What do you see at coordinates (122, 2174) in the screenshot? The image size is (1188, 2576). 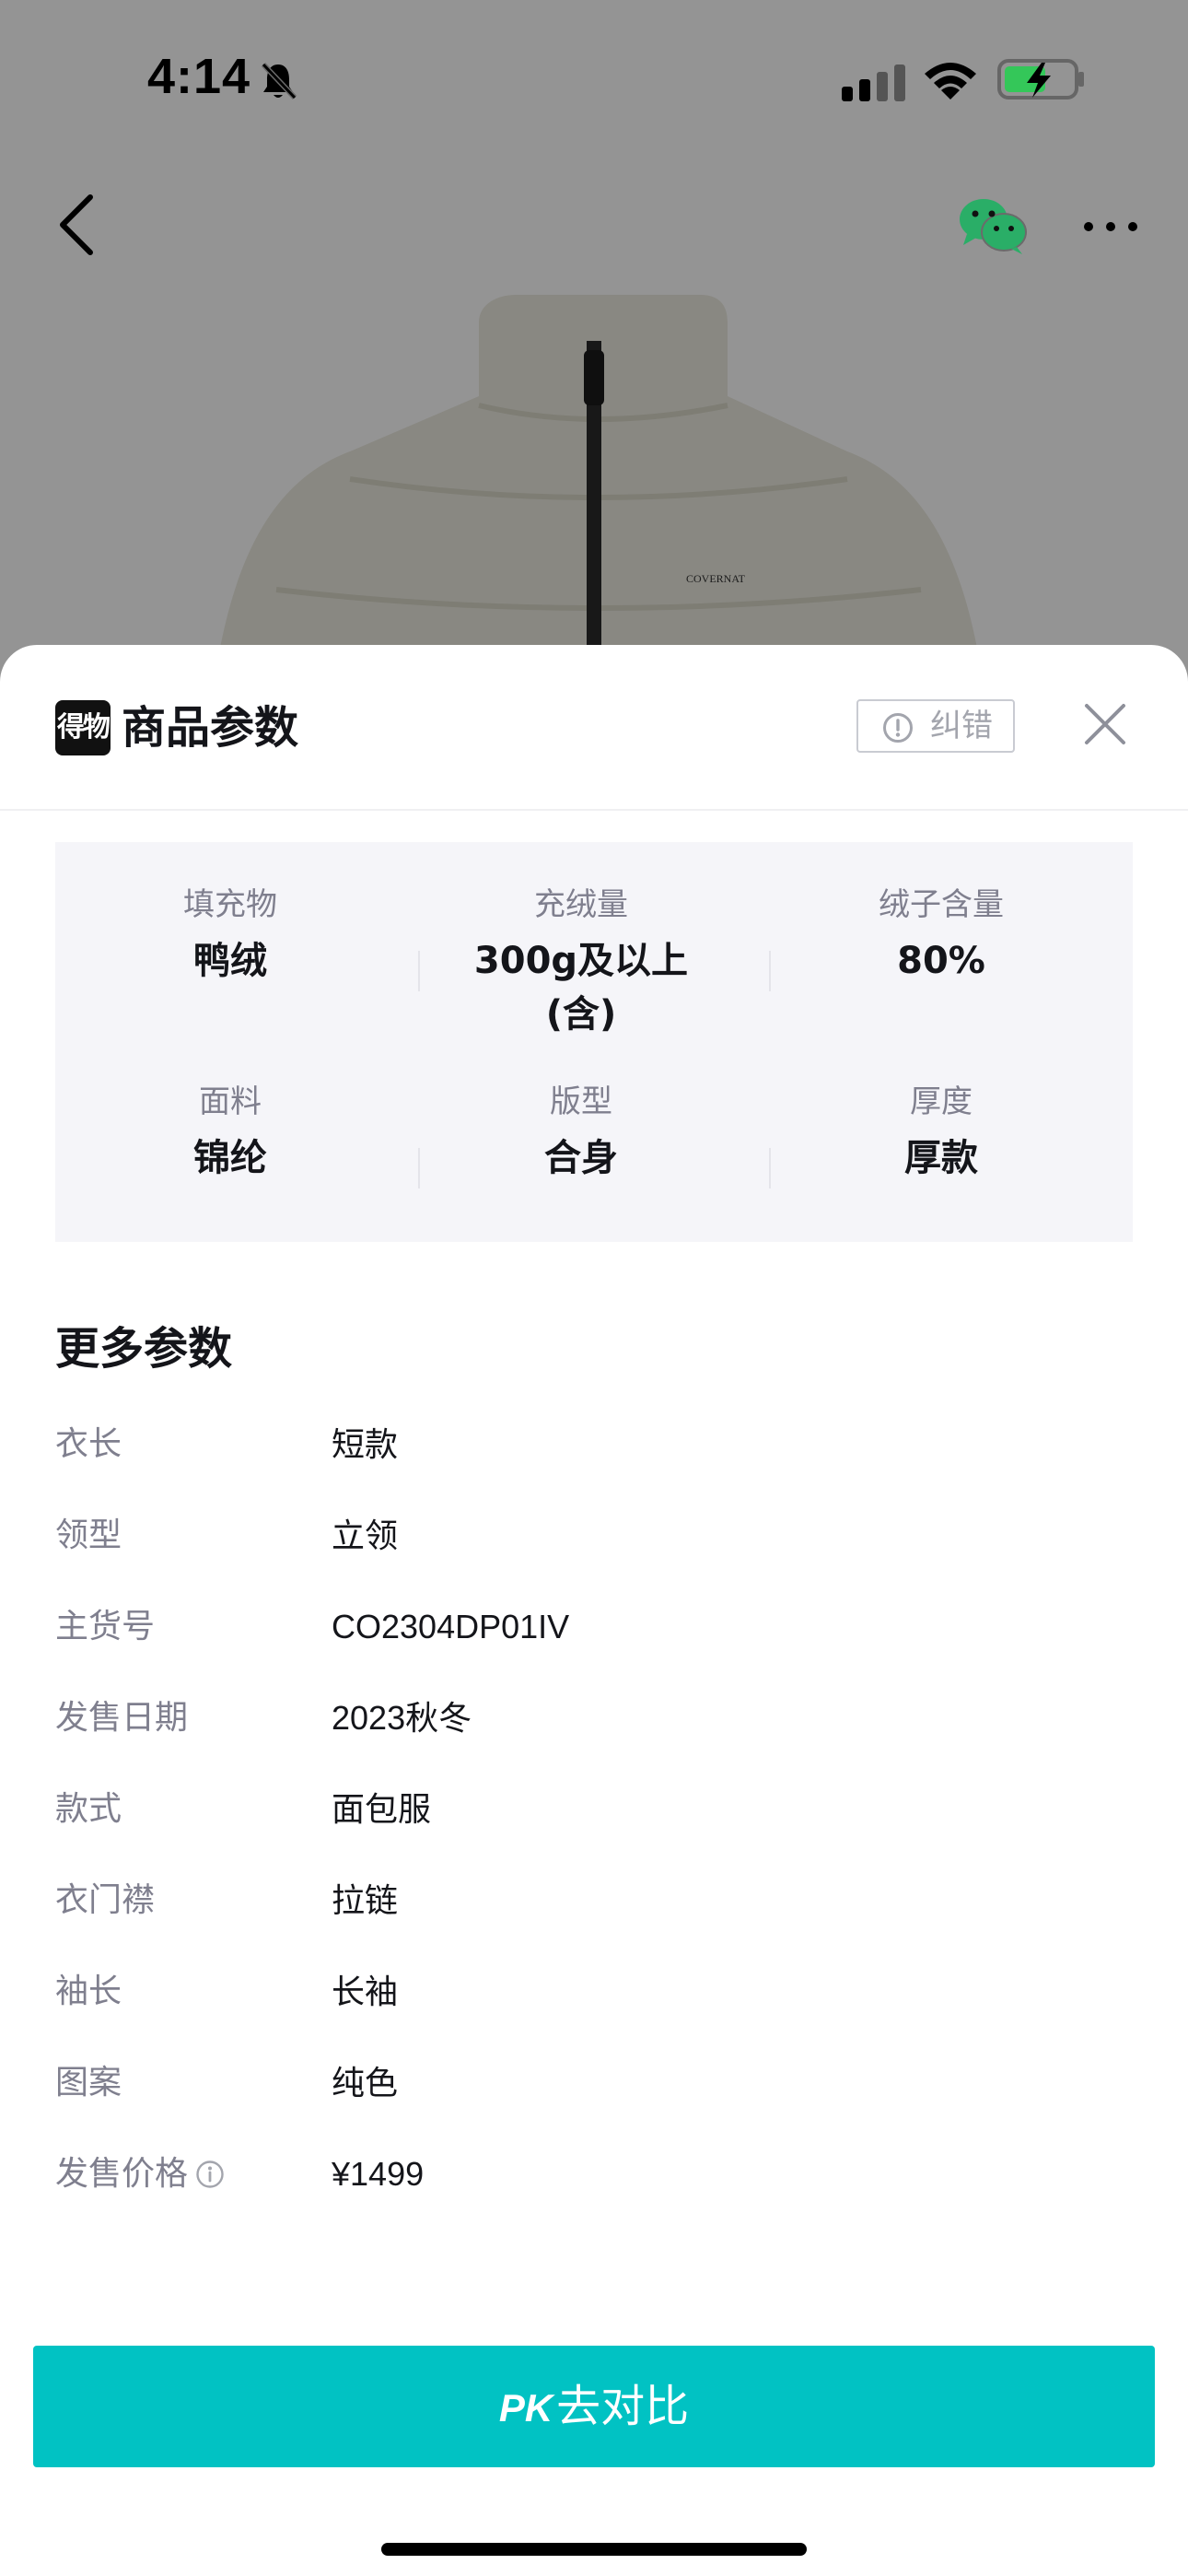 I see `row-label: 发售价格` at bounding box center [122, 2174].